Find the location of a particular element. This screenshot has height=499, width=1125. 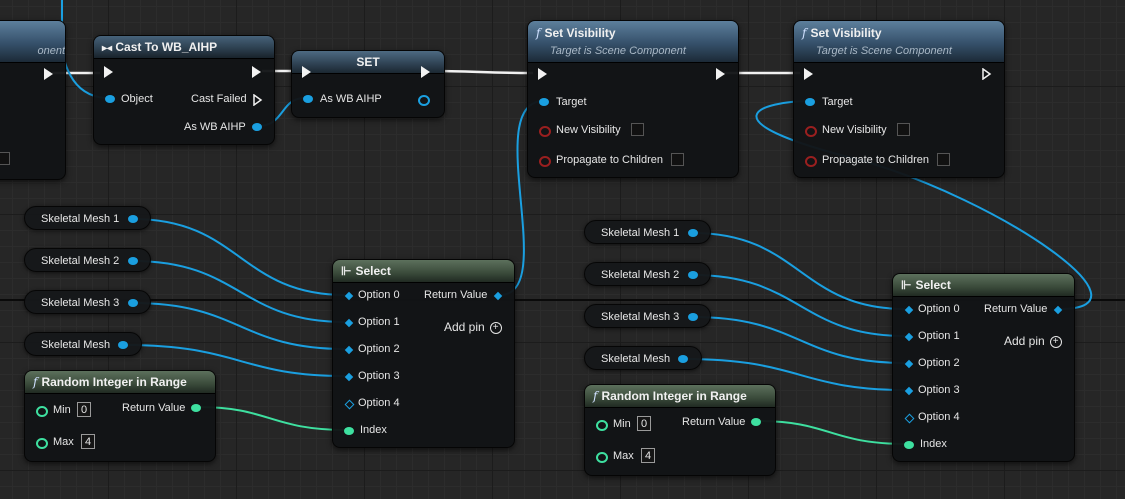

option-1-label: Option 1 is located at coordinates (939, 336).